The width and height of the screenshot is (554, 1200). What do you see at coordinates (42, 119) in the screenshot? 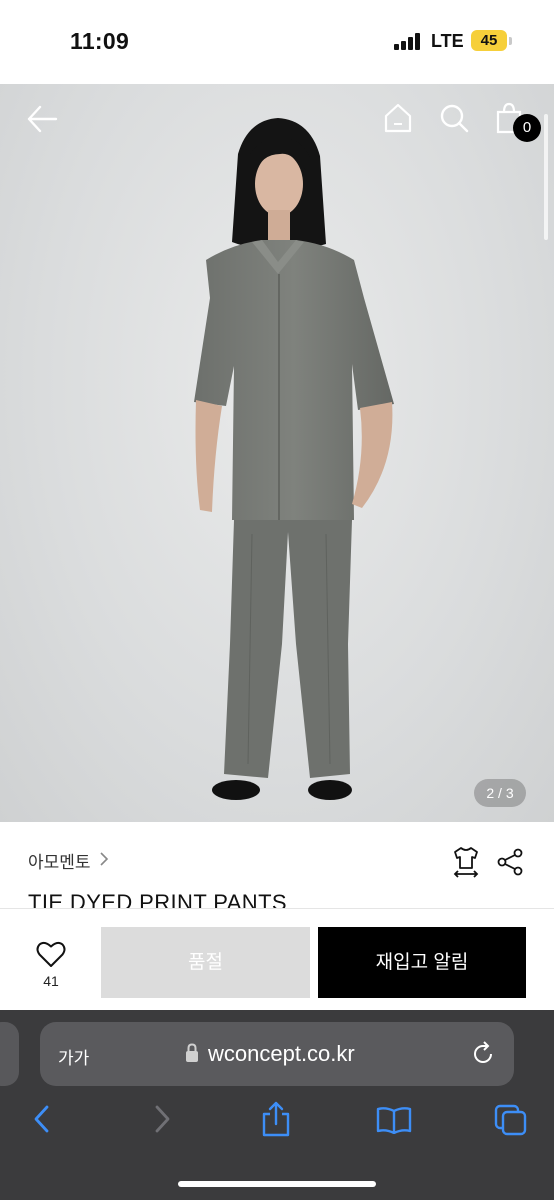
I see `arrow-left-icon` at bounding box center [42, 119].